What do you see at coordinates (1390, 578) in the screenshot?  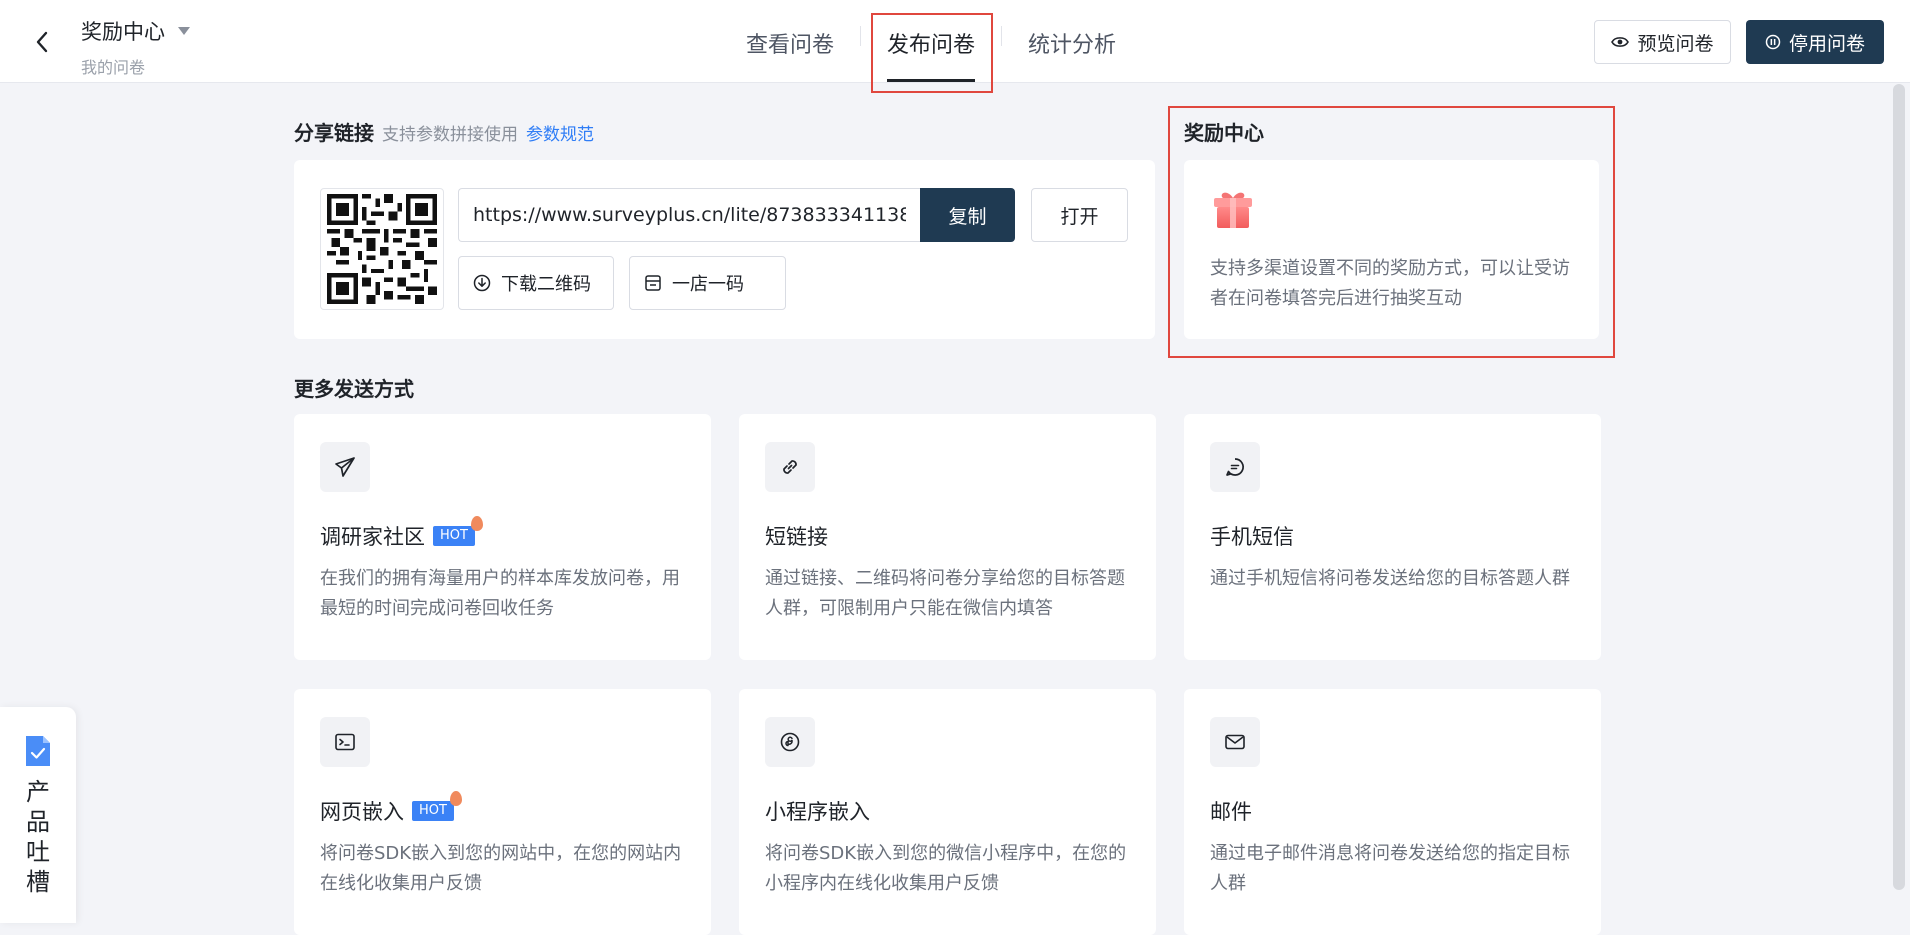 I see `method-description: 通过手机短信将问卷发送给您的目标答题人群` at bounding box center [1390, 578].